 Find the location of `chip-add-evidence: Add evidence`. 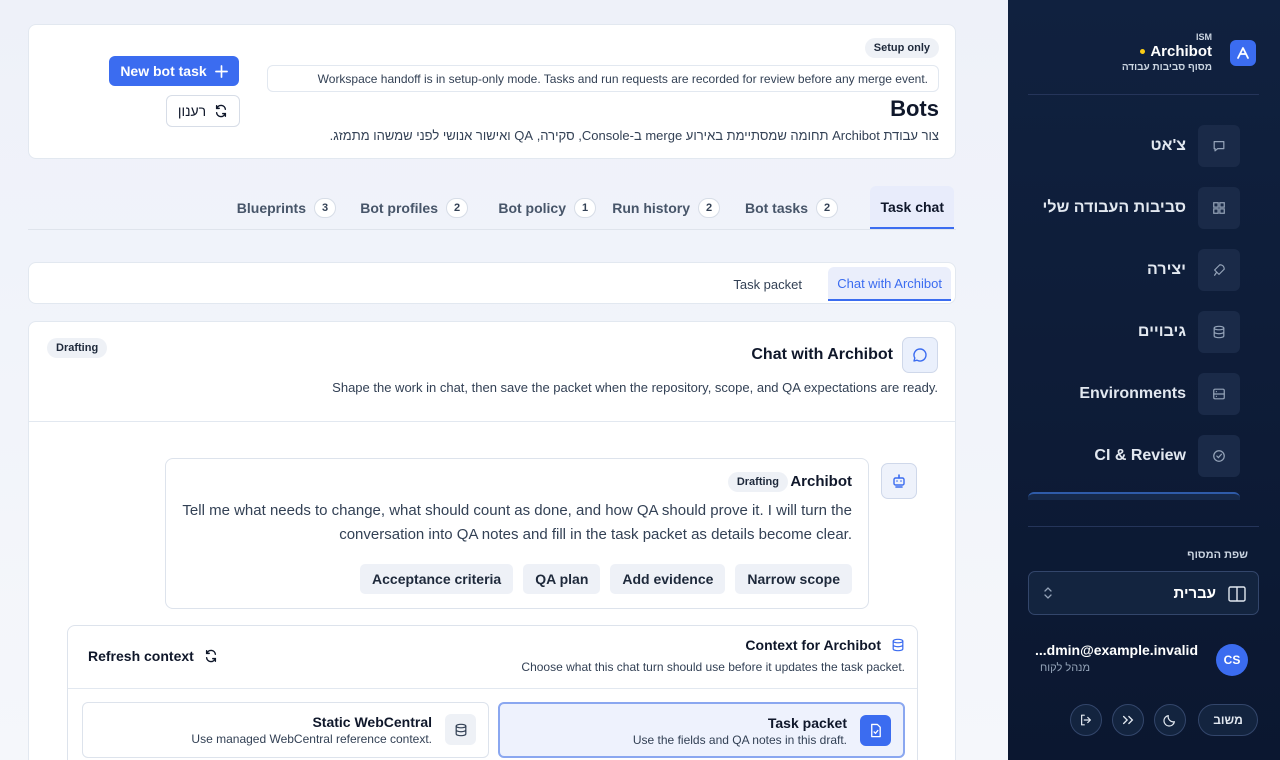

chip-add-evidence: Add evidence is located at coordinates (668, 579).